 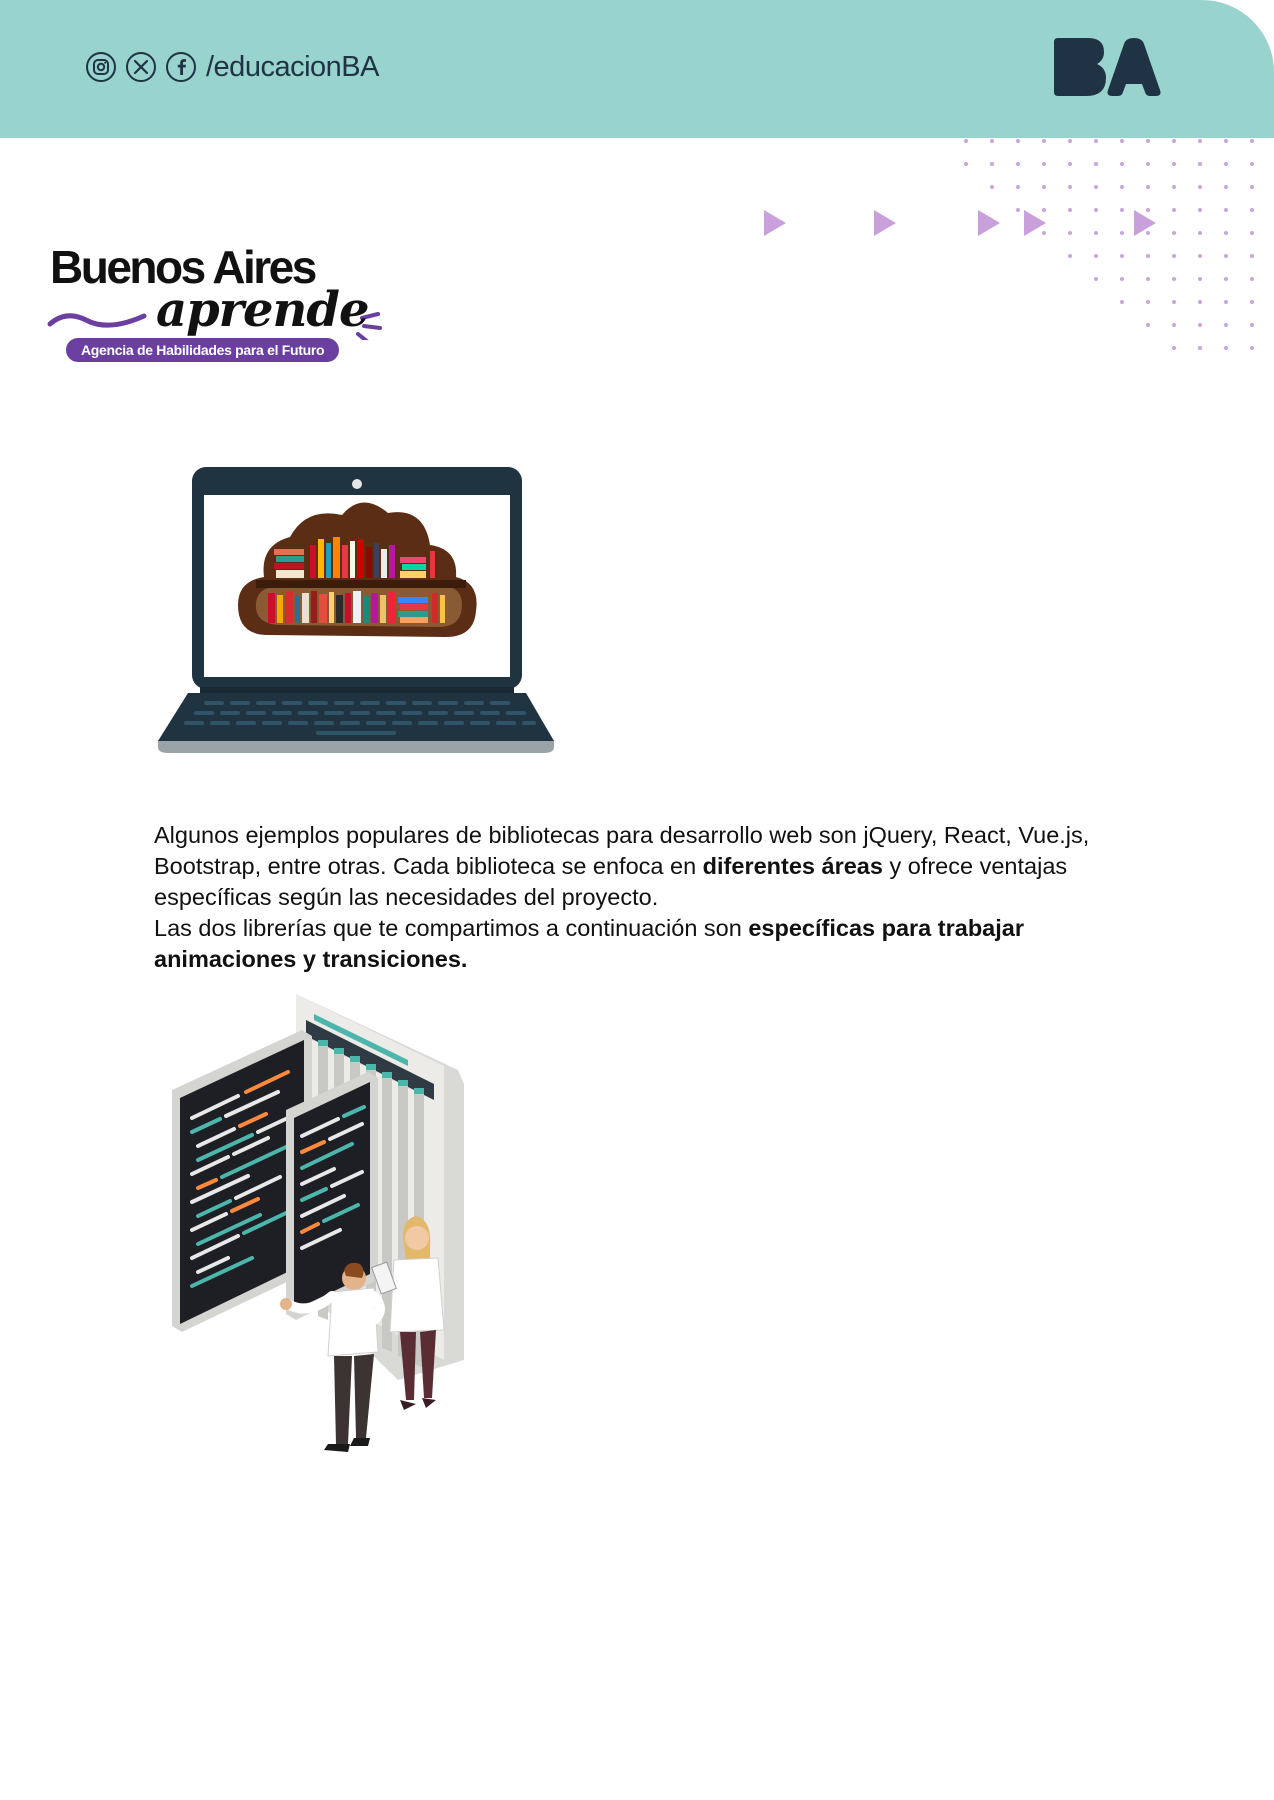 I want to click on facebook-icon, so click(x=181, y=67).